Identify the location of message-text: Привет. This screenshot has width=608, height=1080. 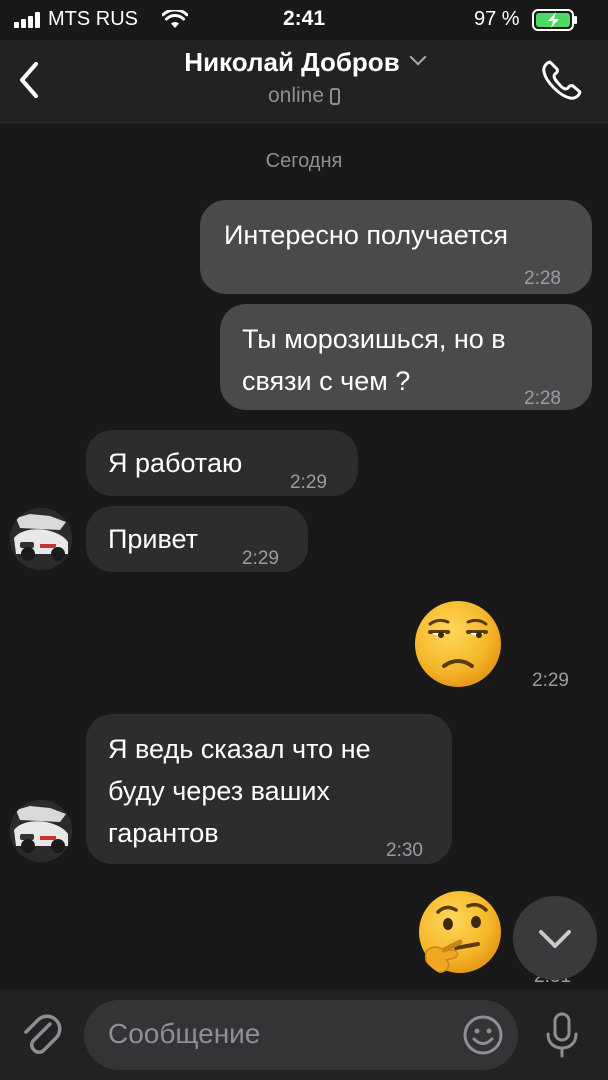
(153, 539).